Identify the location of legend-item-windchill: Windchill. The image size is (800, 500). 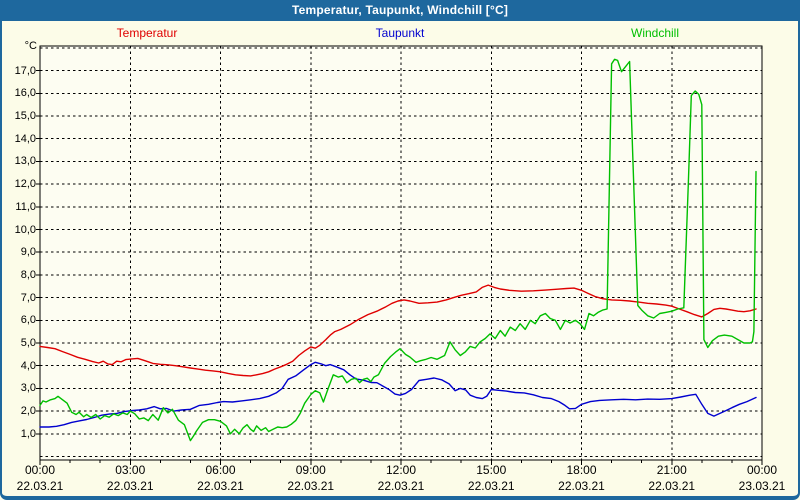
(655, 33).